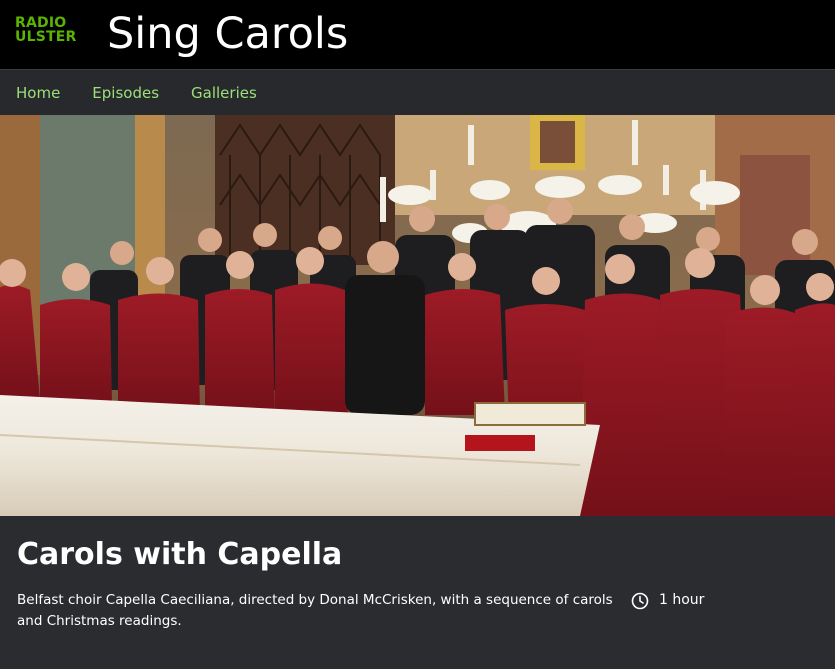 The width and height of the screenshot is (835, 669). I want to click on brand-line-1: RADIO, so click(41, 23).